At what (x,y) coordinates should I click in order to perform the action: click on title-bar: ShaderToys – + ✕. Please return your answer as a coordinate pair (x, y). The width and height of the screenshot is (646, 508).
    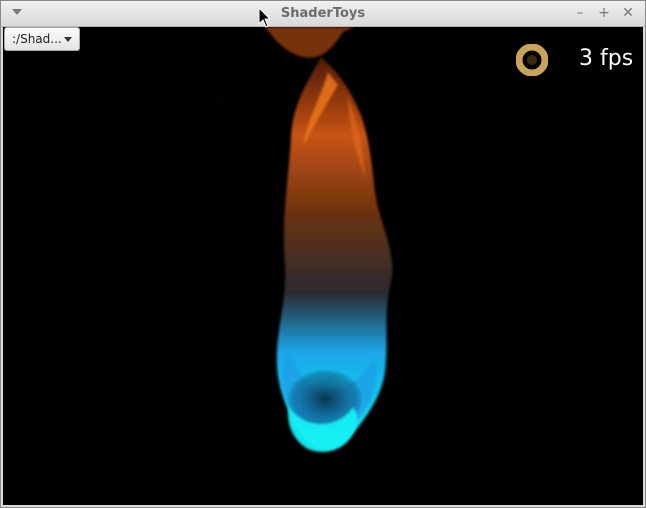
    Looking at the image, I should click on (323, 14).